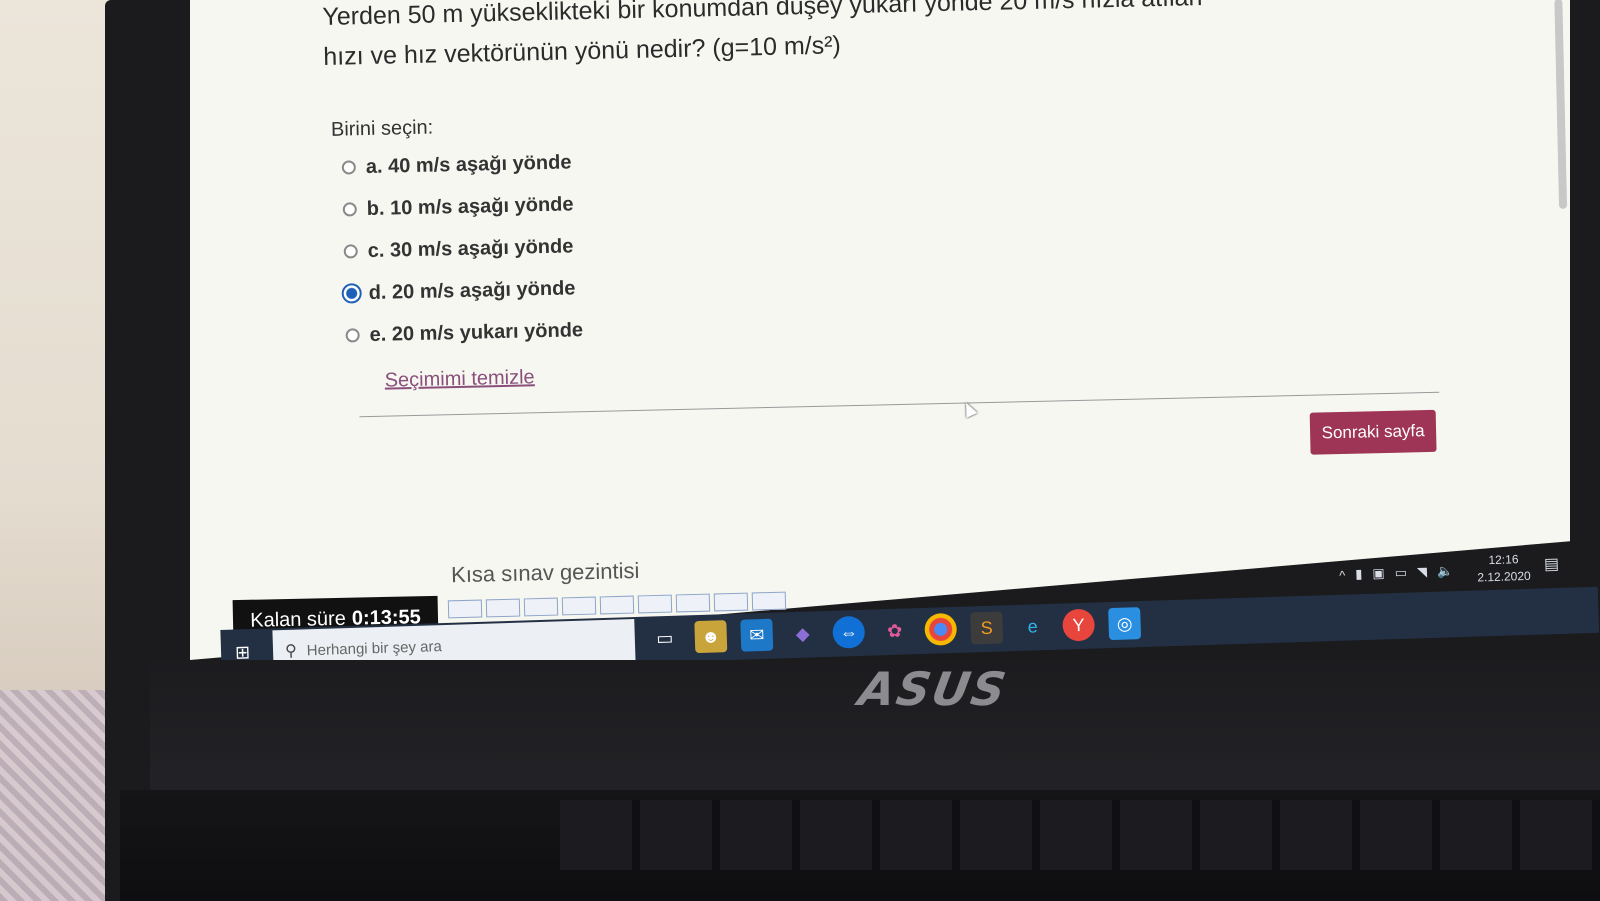  What do you see at coordinates (476, 332) in the screenshot?
I see `option-e-label: e. 20 m/s yukarı yönde` at bounding box center [476, 332].